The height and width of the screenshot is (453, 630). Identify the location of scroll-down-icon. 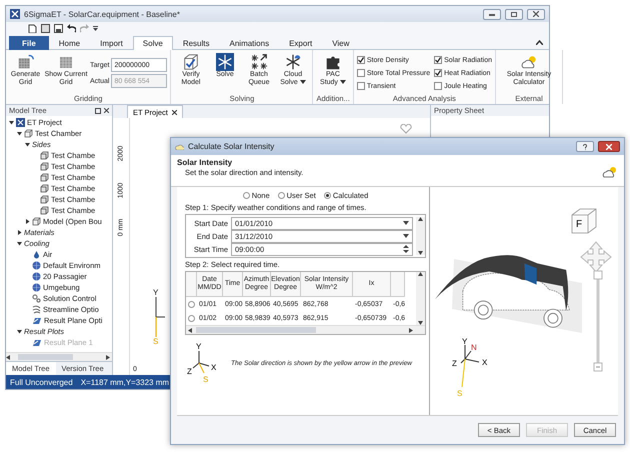
(420, 253).